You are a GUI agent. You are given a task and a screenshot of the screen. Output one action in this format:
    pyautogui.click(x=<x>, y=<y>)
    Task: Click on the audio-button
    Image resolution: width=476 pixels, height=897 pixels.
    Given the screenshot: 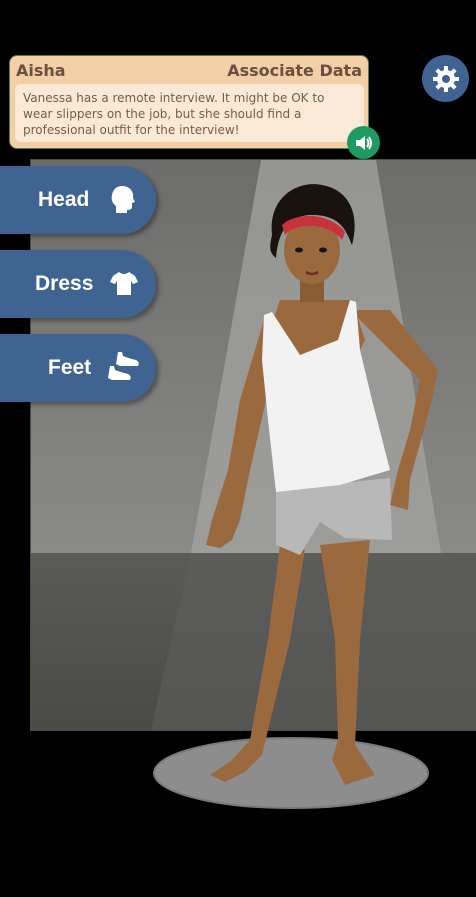 What is the action you would take?
    pyautogui.click(x=363, y=142)
    